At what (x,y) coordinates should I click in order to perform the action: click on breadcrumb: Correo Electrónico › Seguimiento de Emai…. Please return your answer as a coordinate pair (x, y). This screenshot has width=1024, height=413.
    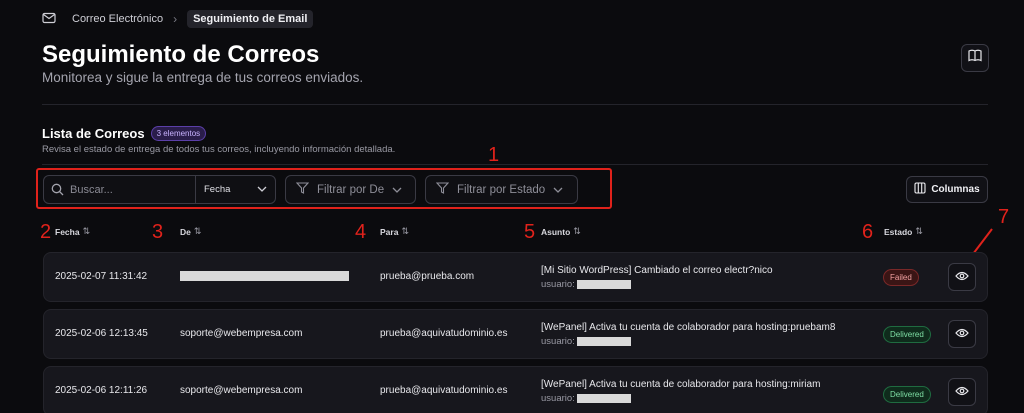
    Looking at the image, I should click on (178, 19).